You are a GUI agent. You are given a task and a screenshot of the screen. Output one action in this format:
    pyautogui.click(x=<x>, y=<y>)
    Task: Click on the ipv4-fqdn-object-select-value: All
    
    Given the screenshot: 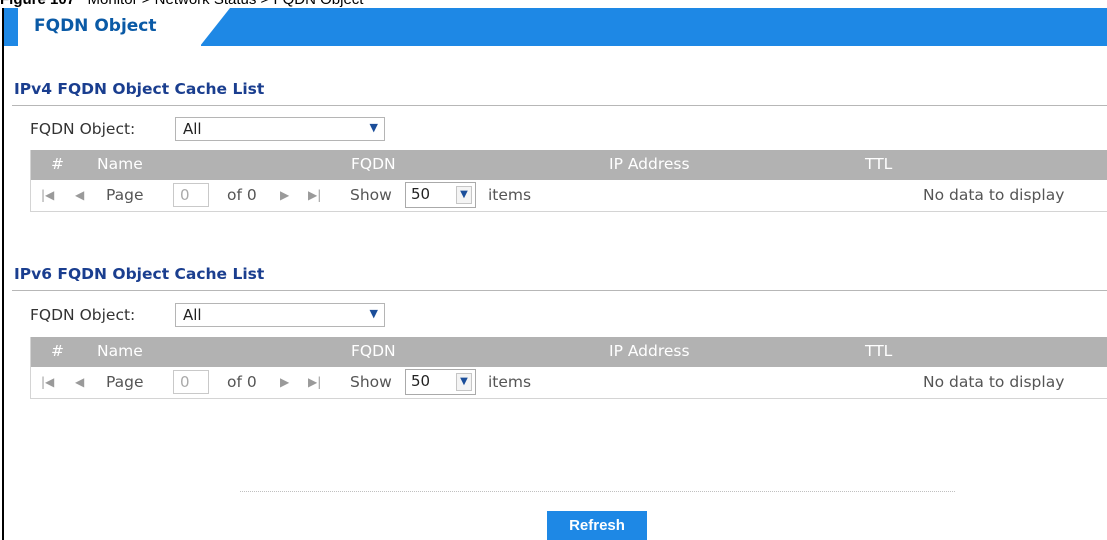 What is the action you would take?
    pyautogui.click(x=192, y=129)
    